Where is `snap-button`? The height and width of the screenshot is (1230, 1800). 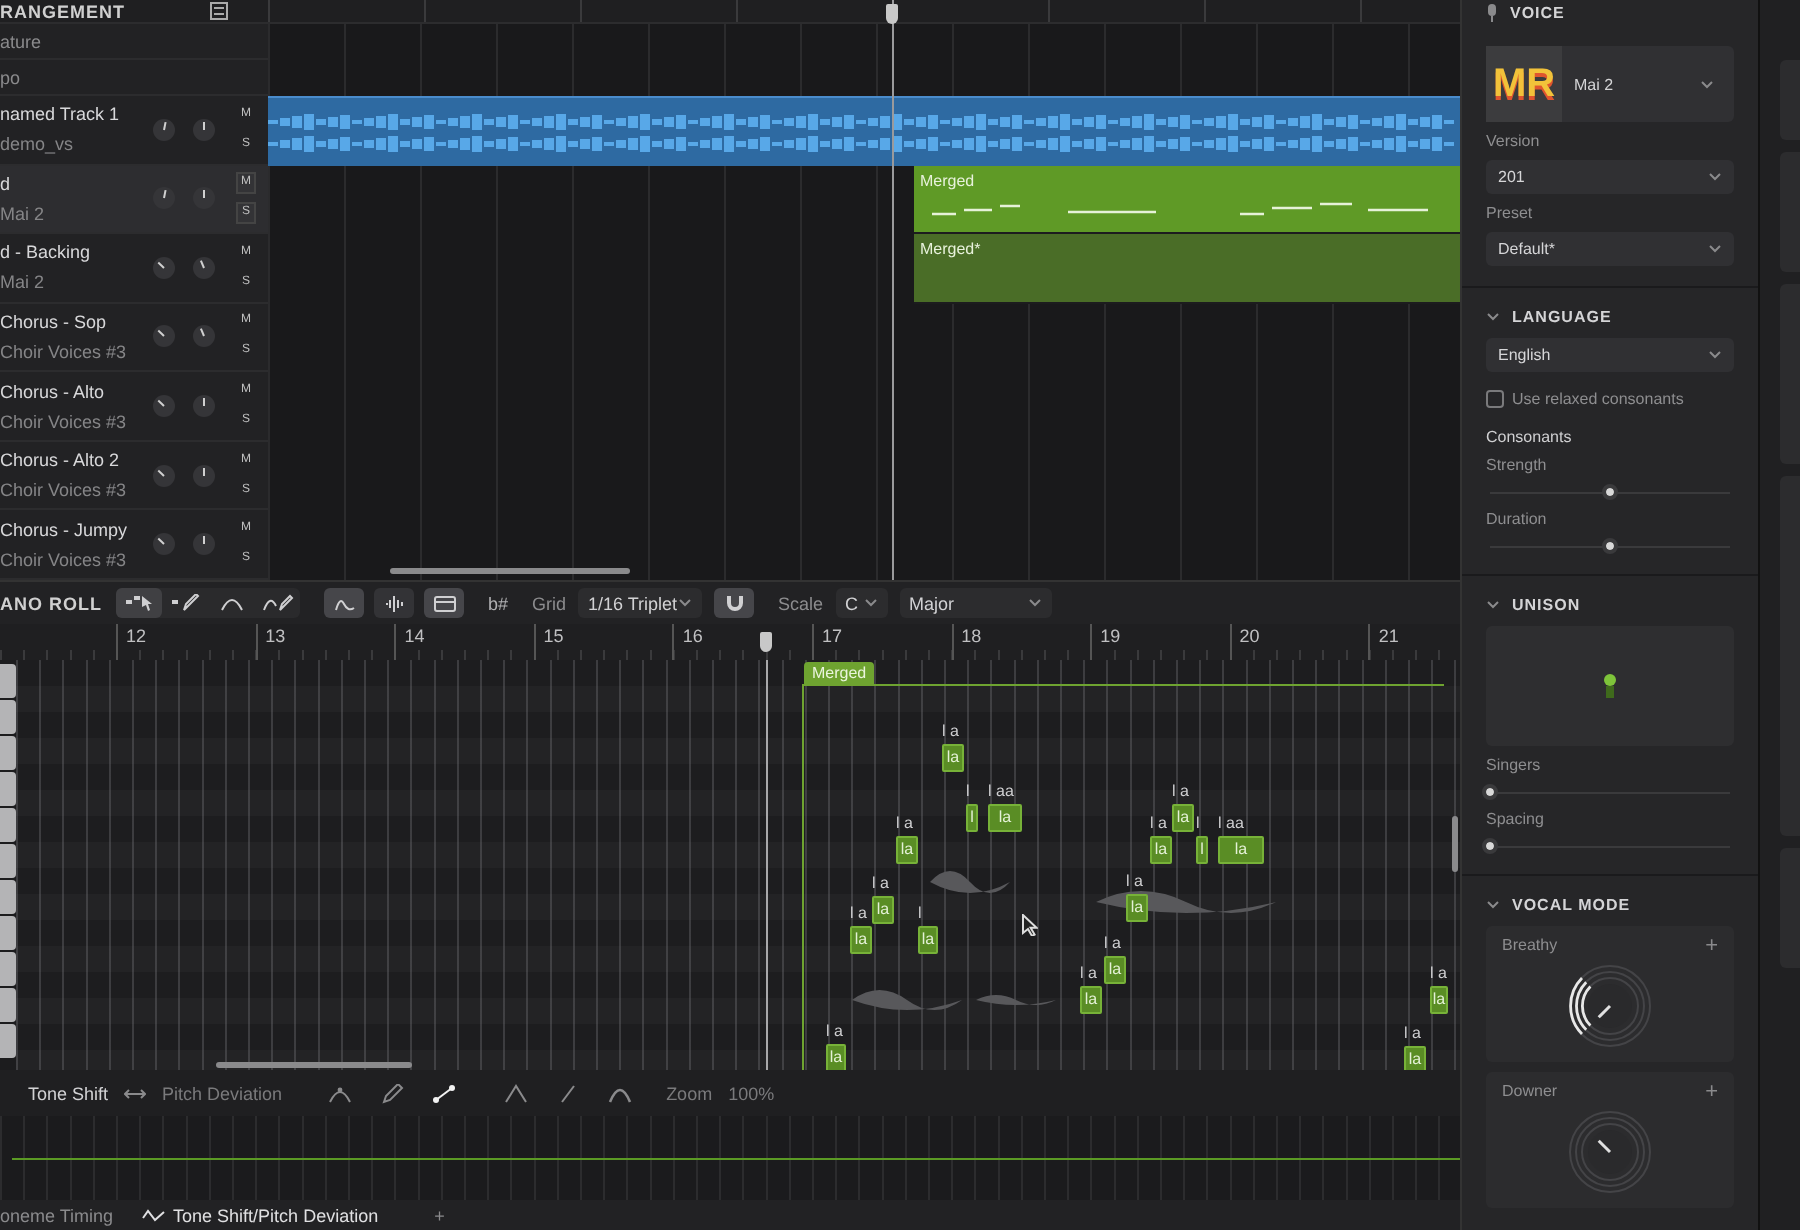
snap-button is located at coordinates (734, 603).